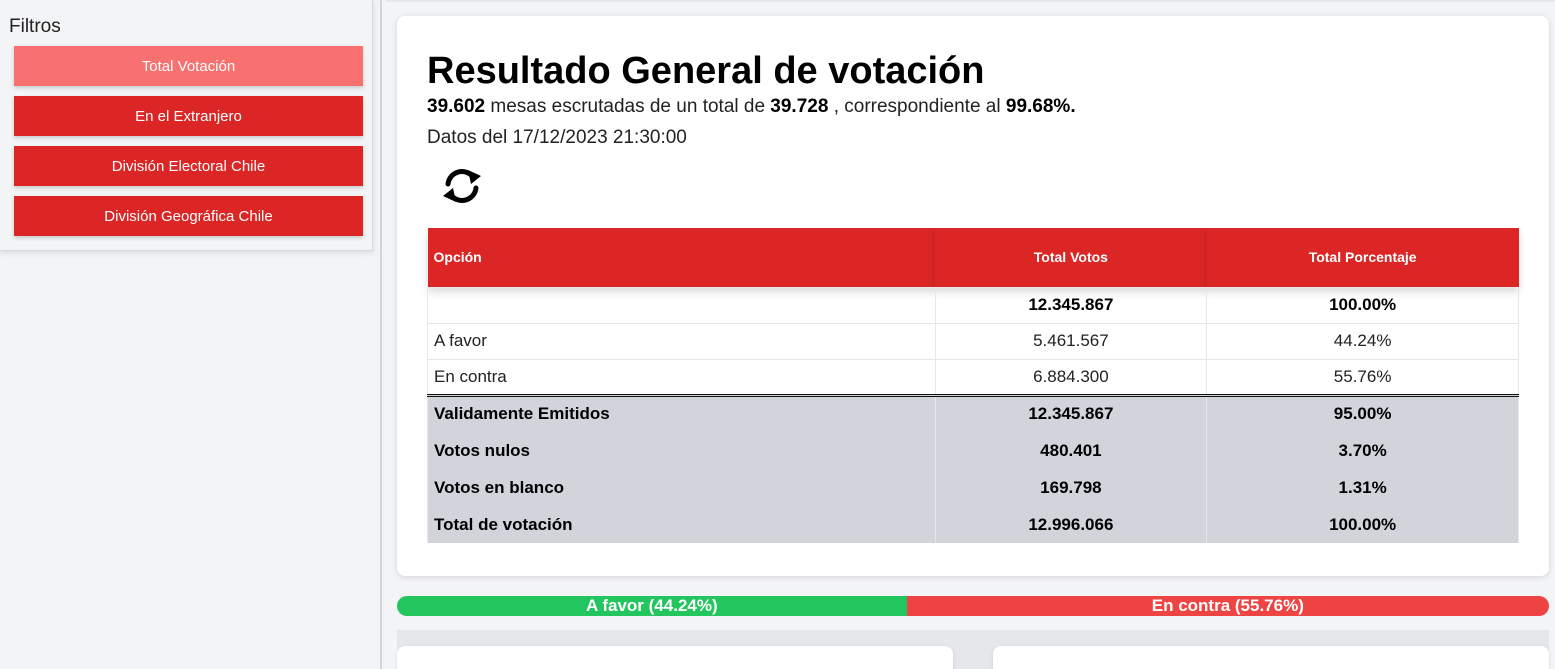 The width and height of the screenshot is (1555, 669). Describe the element at coordinates (188, 116) in the screenshot. I see `filter-extranjero-button: En el Extranjero` at that location.